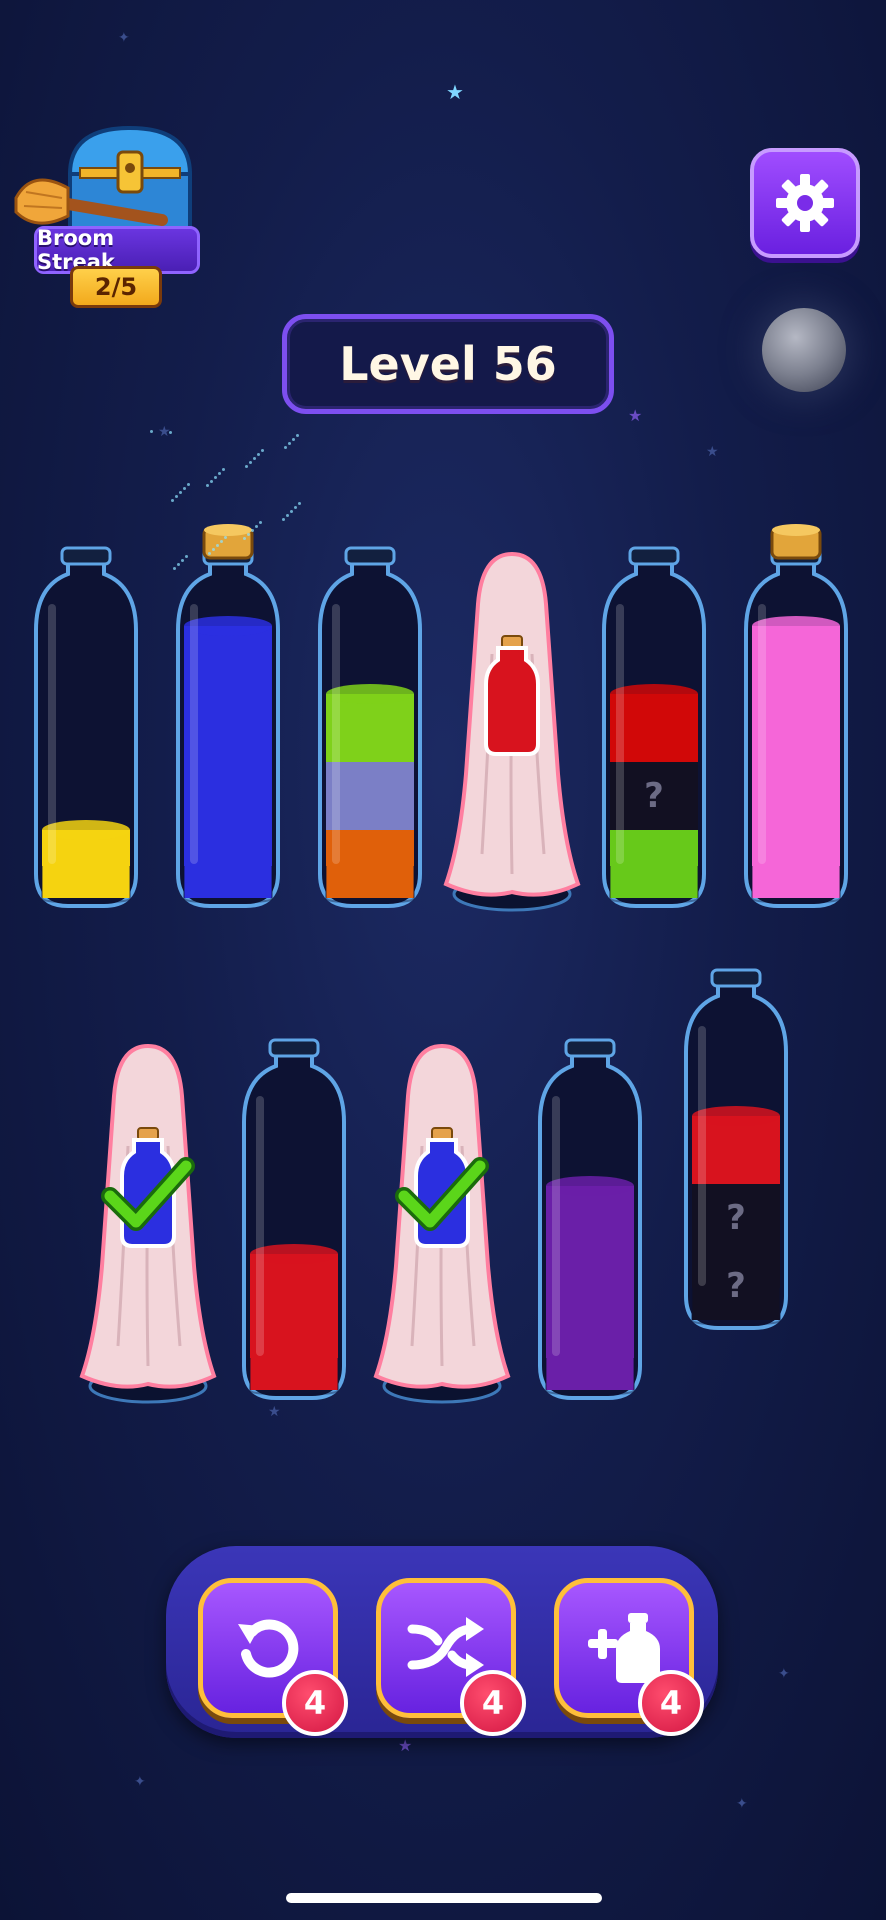 This screenshot has width=886, height=1920. I want to click on home-indicator, so click(444, 1898).